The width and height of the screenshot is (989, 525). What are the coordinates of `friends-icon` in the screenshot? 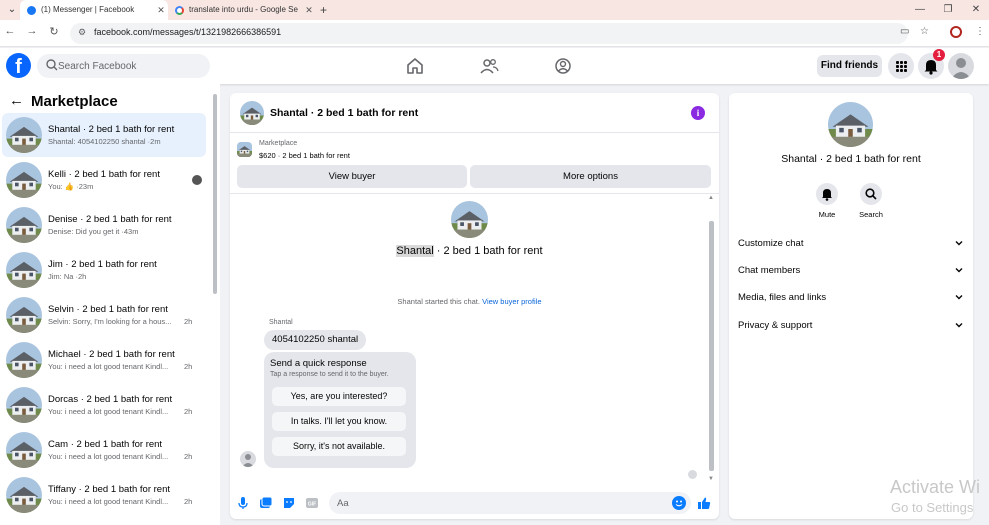 It's located at (489, 66).